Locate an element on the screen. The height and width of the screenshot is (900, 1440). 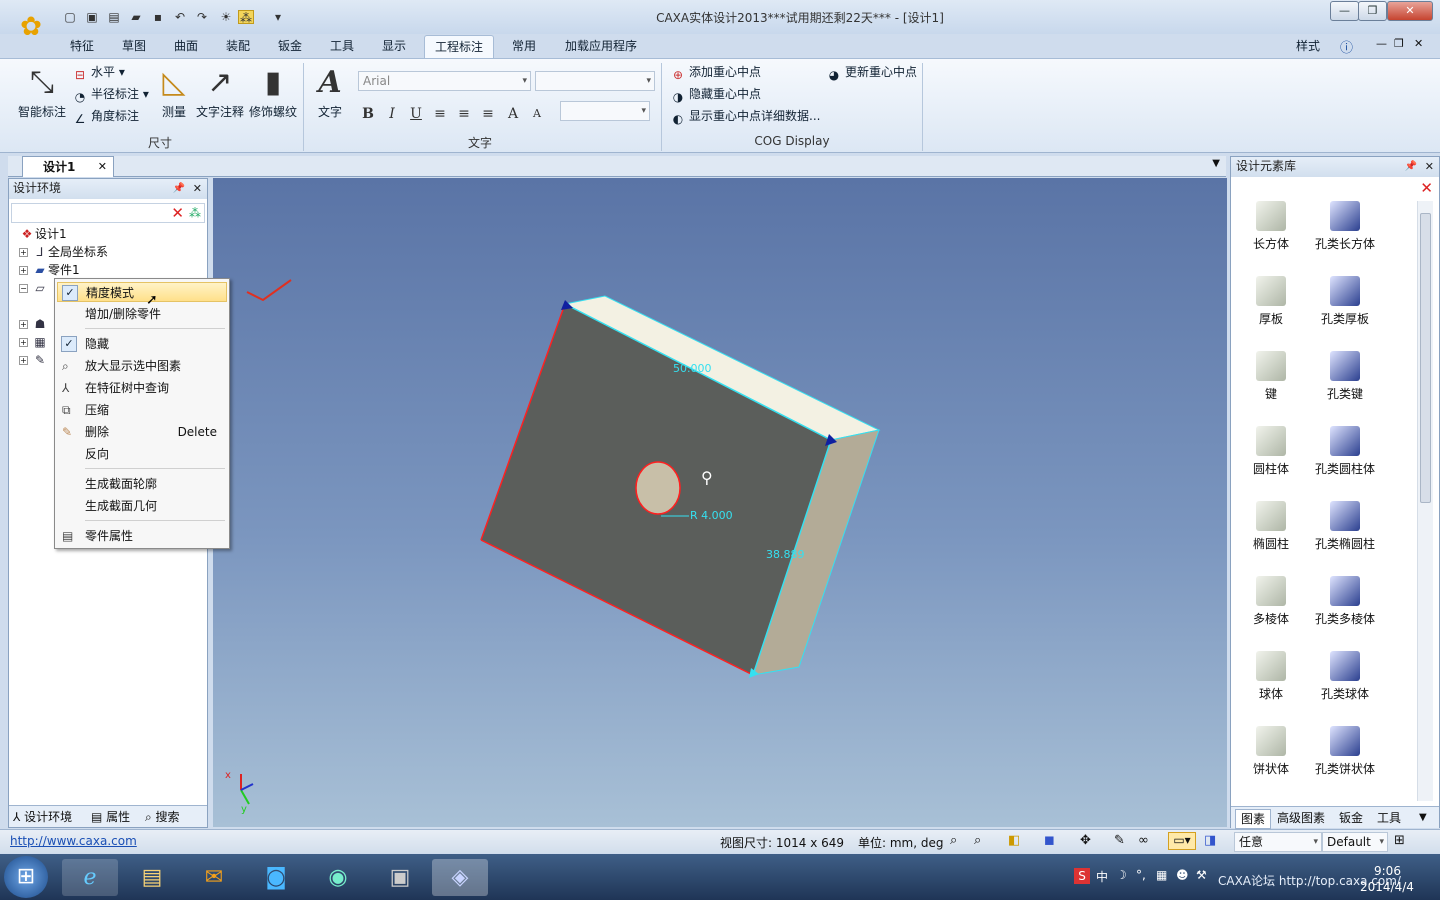
glasses-icon: ∞ is located at coordinates (1143, 840).